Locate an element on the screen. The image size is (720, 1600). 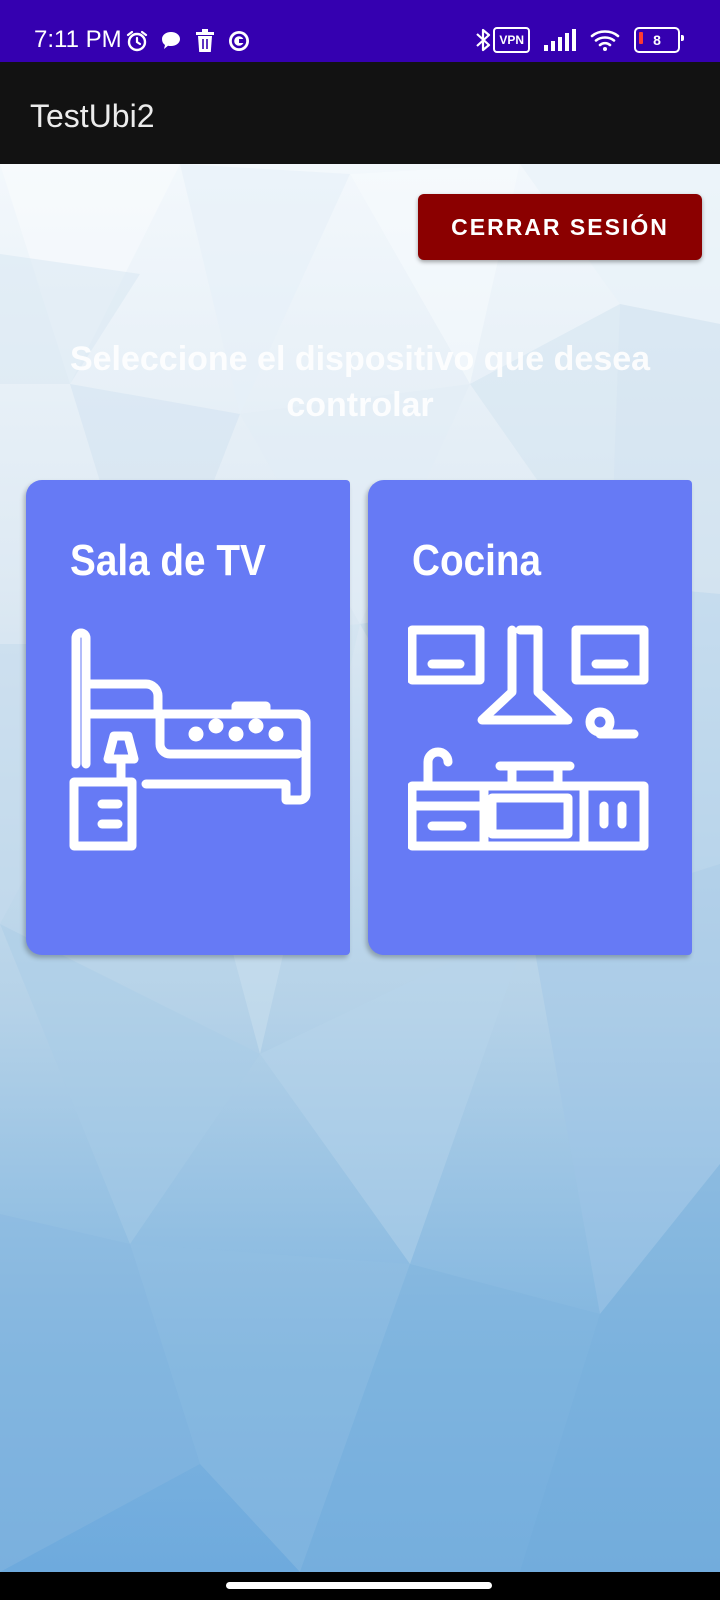
navigation-bar is located at coordinates (360, 1586).